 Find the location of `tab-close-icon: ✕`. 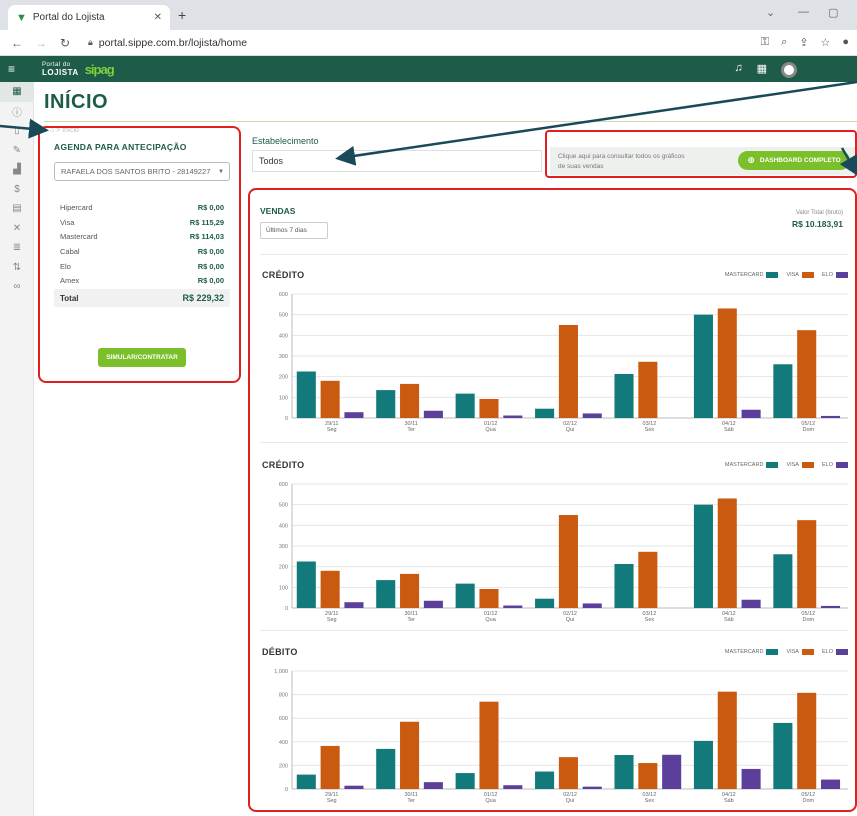

tab-close-icon: ✕ is located at coordinates (158, 17).